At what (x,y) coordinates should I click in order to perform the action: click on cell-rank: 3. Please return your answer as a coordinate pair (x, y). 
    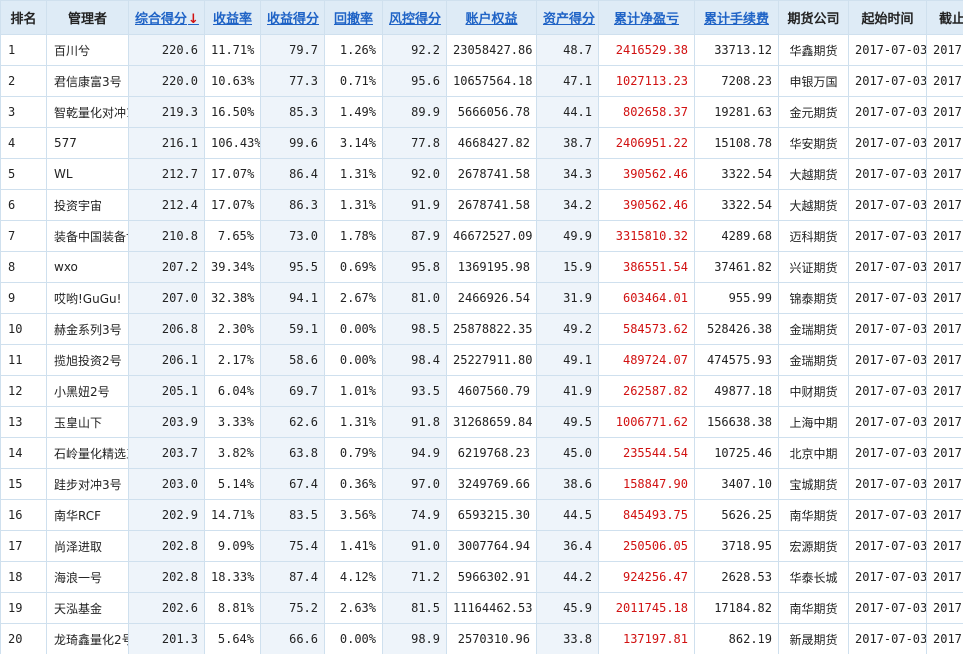
    Looking at the image, I should click on (24, 112).